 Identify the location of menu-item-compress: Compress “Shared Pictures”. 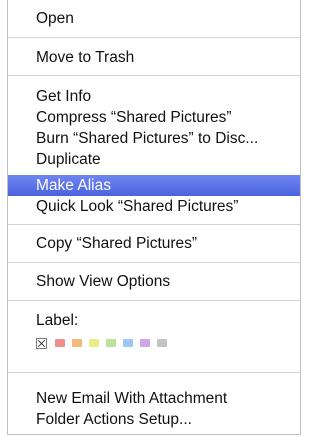
(154, 117).